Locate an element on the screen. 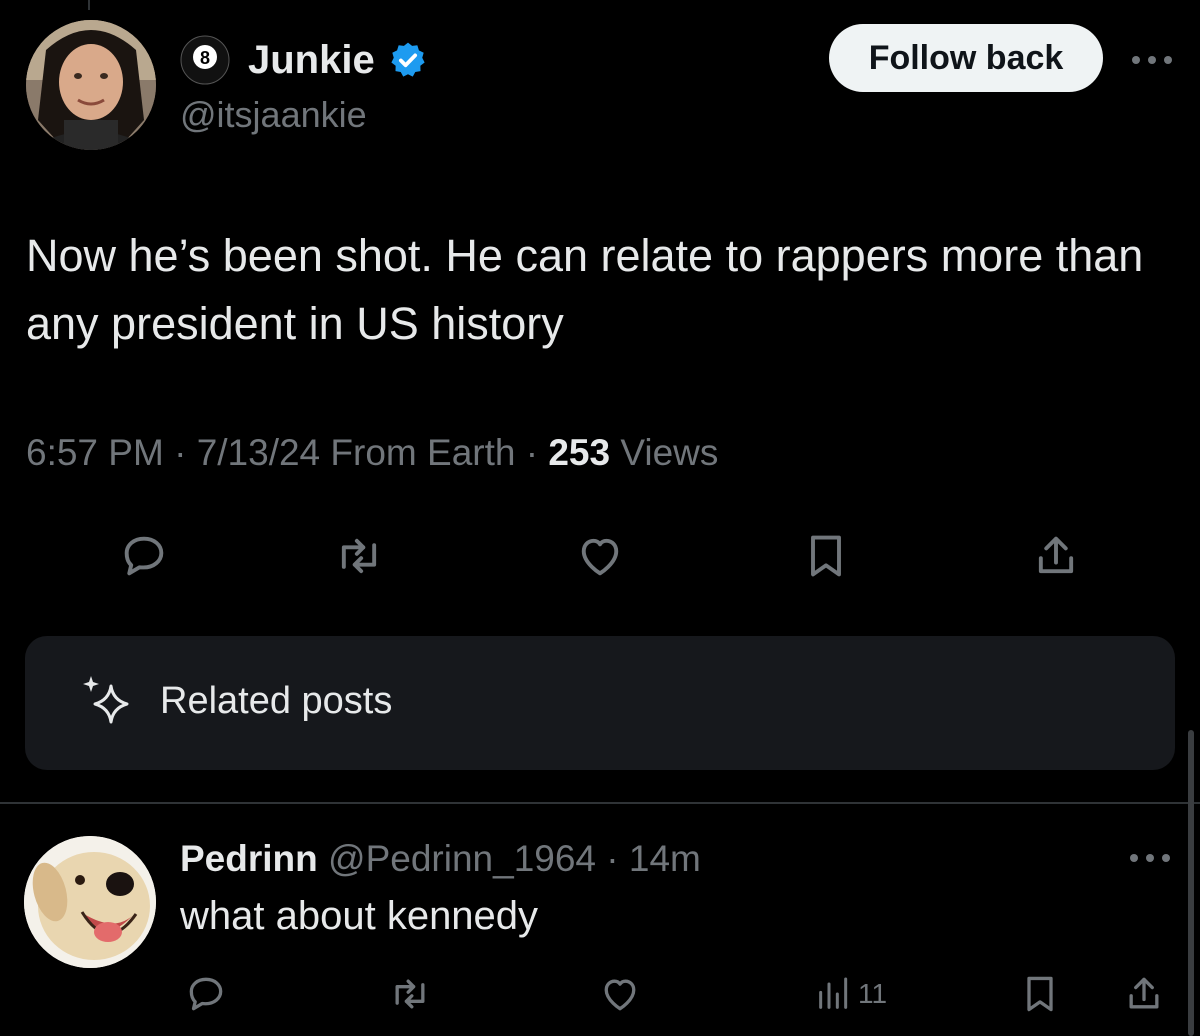 Image resolution: width=1200 pixels, height=1036 pixels. reply-avatar-image is located at coordinates (90, 902).